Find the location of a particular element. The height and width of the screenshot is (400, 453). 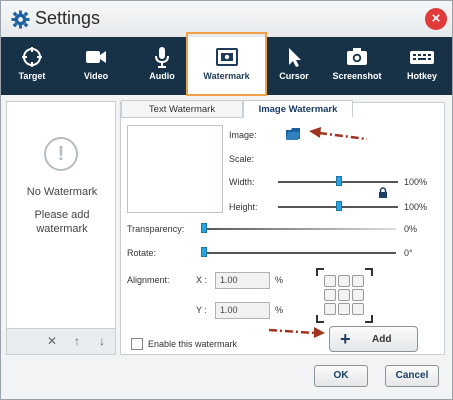

tab-audio: Audio is located at coordinates (162, 66).